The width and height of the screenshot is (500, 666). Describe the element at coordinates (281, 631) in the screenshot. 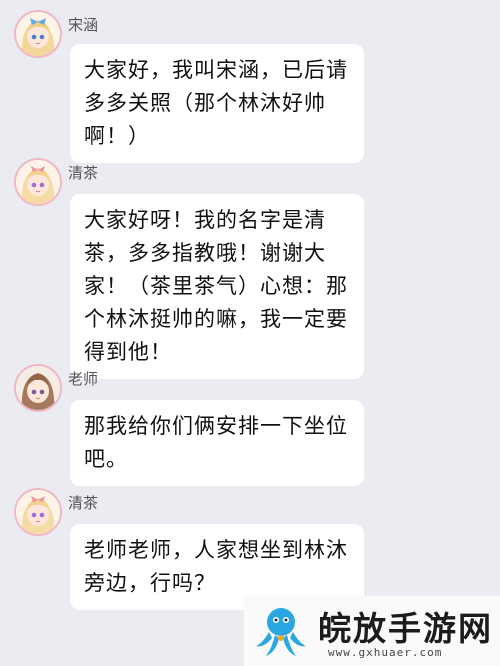

I see `octopus-logo-icon` at that location.